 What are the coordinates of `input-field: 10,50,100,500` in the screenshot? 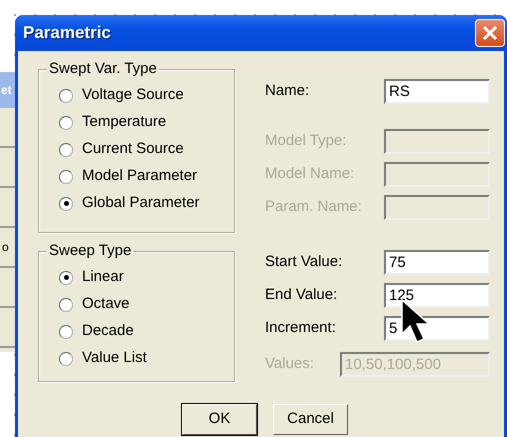 It's located at (415, 364).